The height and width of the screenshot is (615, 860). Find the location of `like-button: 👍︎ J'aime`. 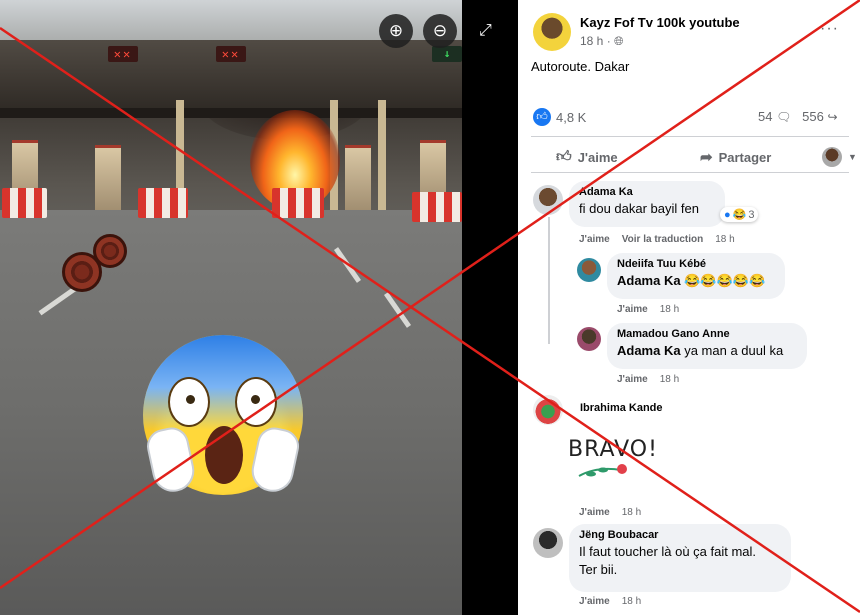

like-button: 👍︎ J'aime is located at coordinates (587, 157).